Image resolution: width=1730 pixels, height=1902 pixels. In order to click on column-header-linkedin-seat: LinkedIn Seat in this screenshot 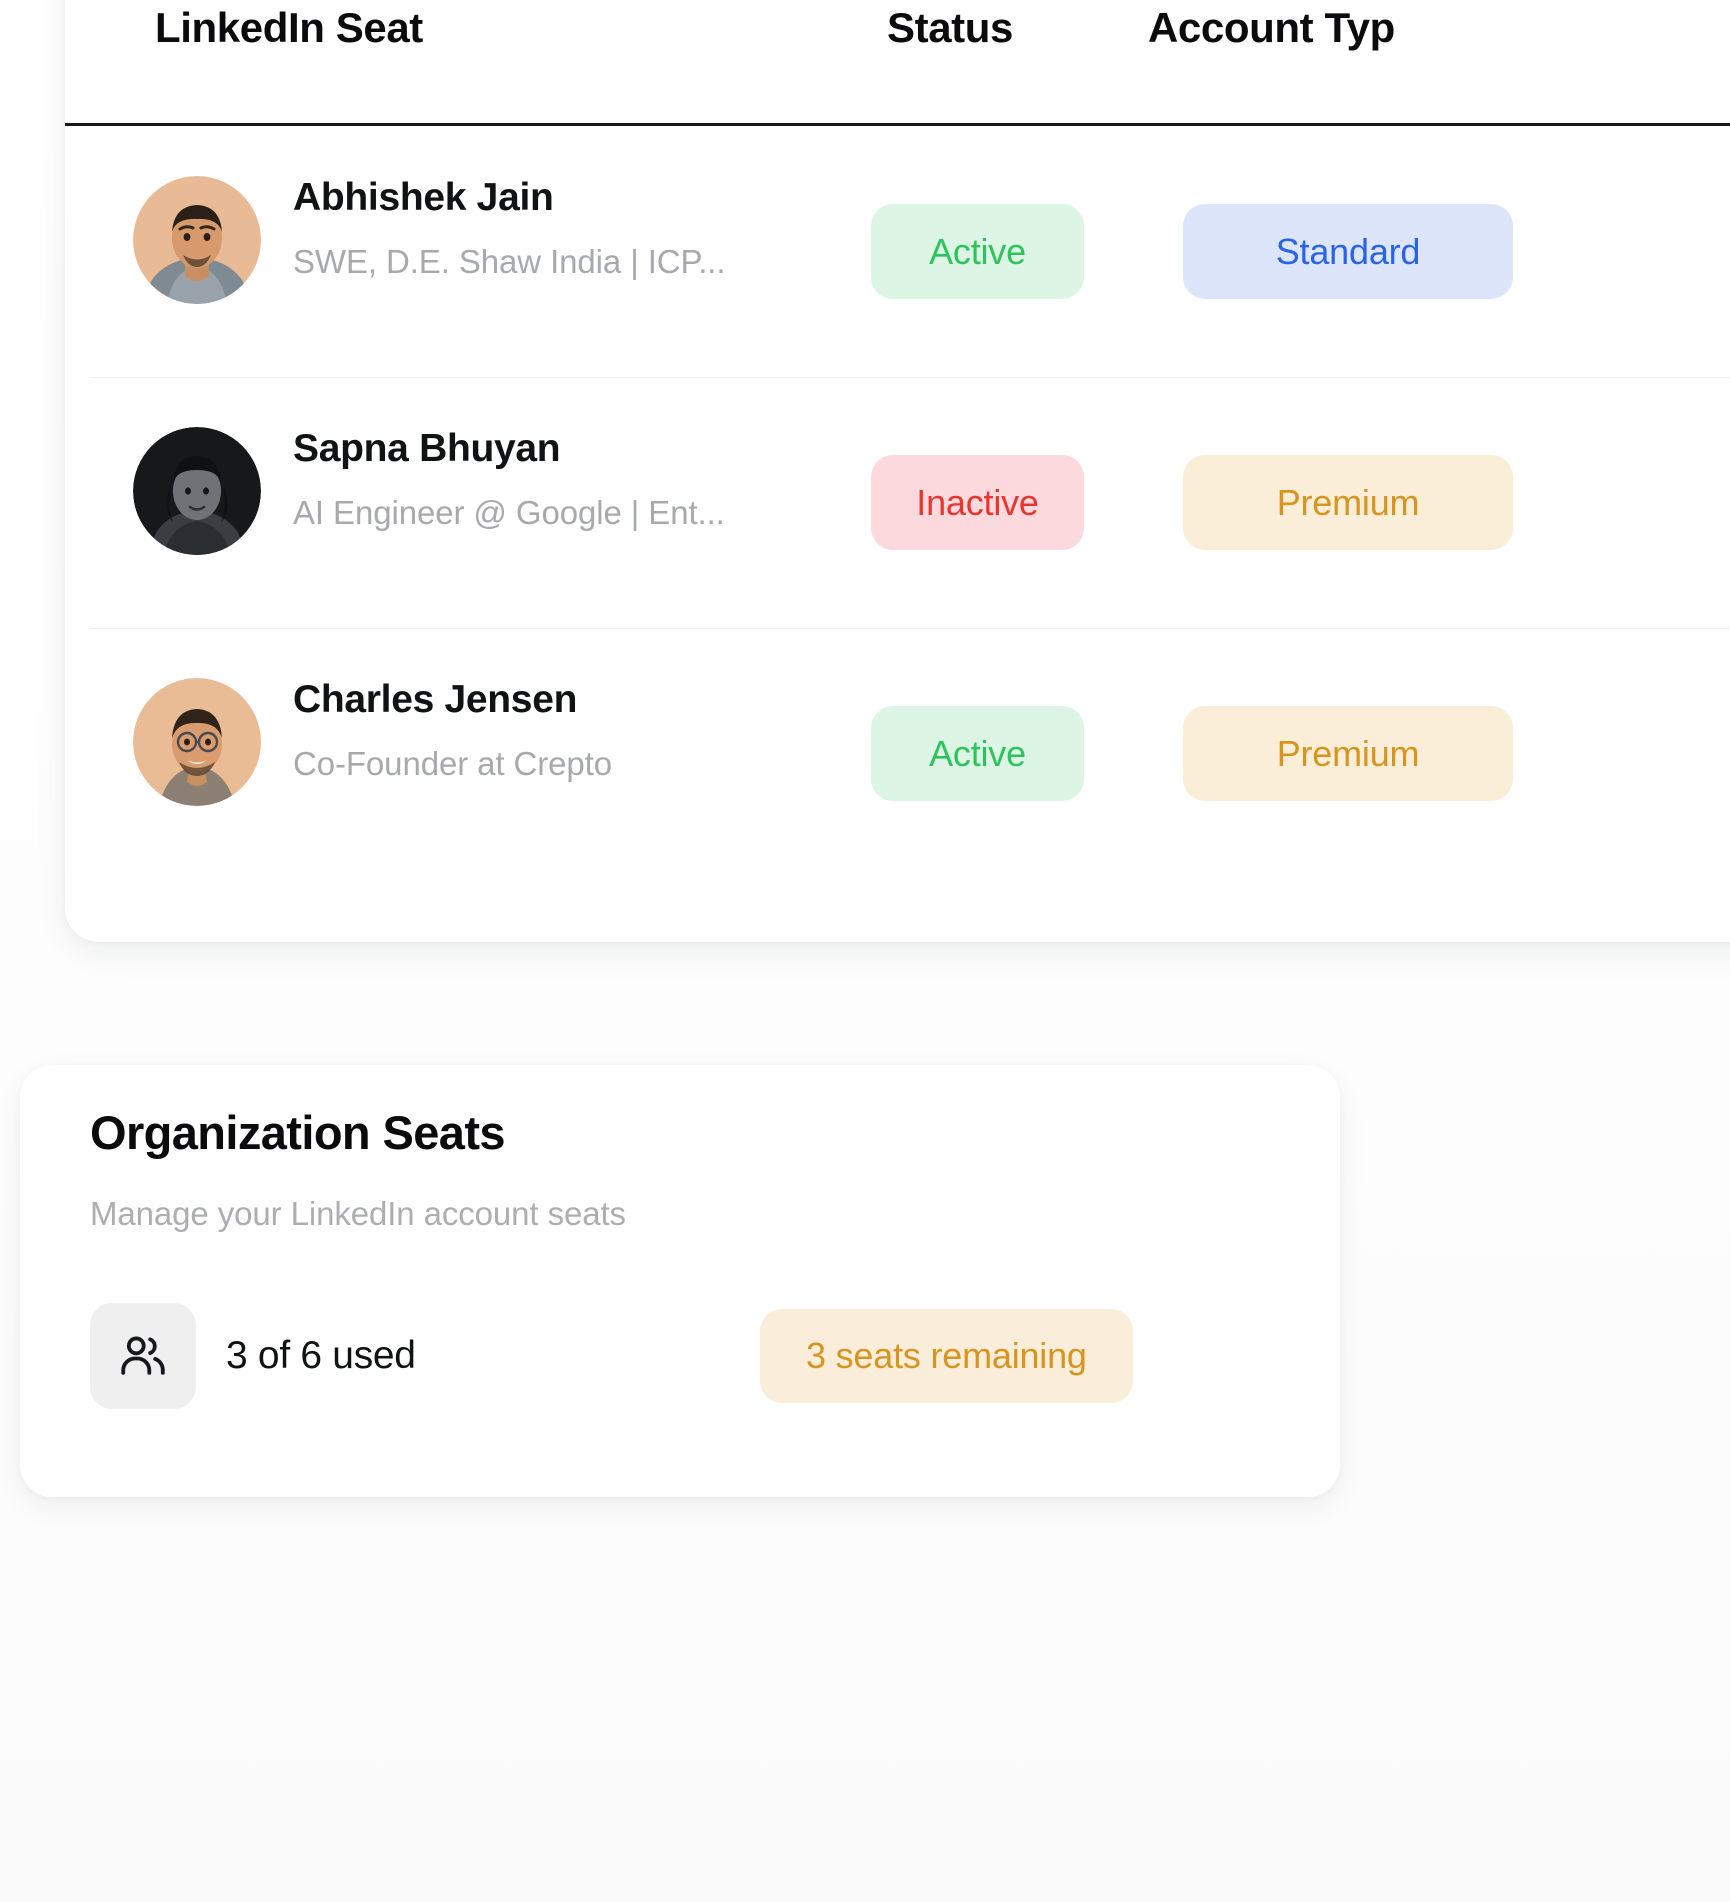, I will do `click(289, 27)`.